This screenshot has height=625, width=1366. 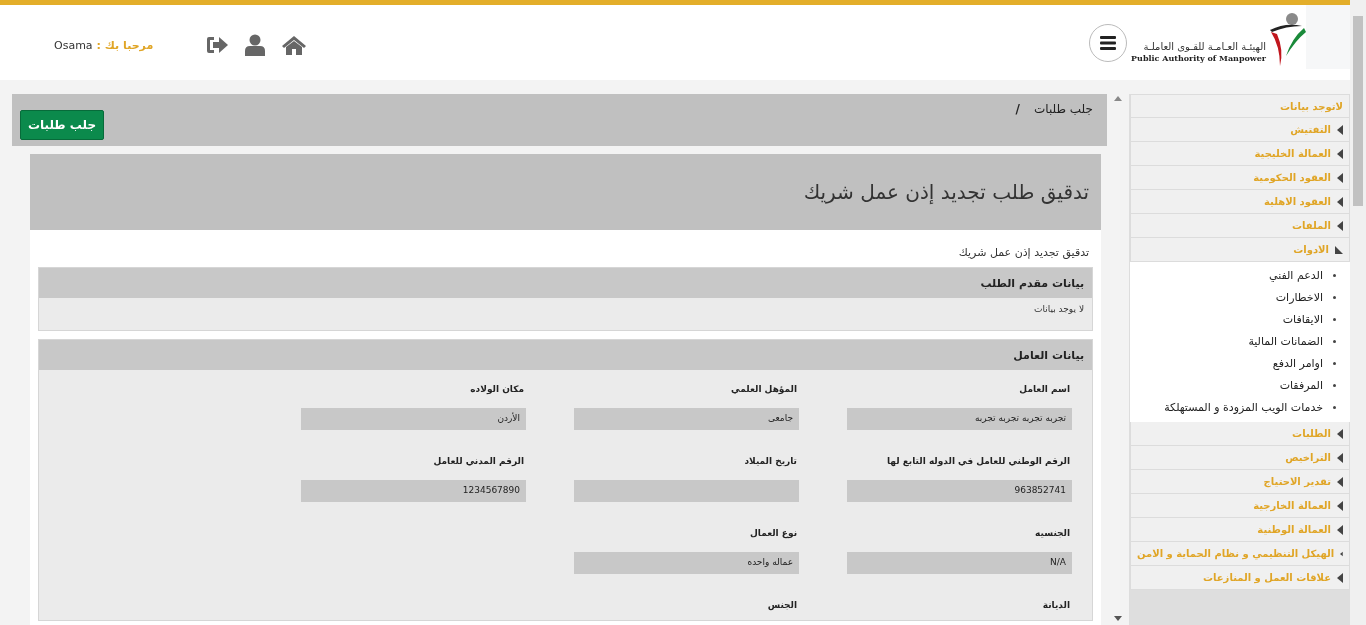 I want to click on logo-english-text: Public Authority of Manpower, so click(x=1198, y=57).